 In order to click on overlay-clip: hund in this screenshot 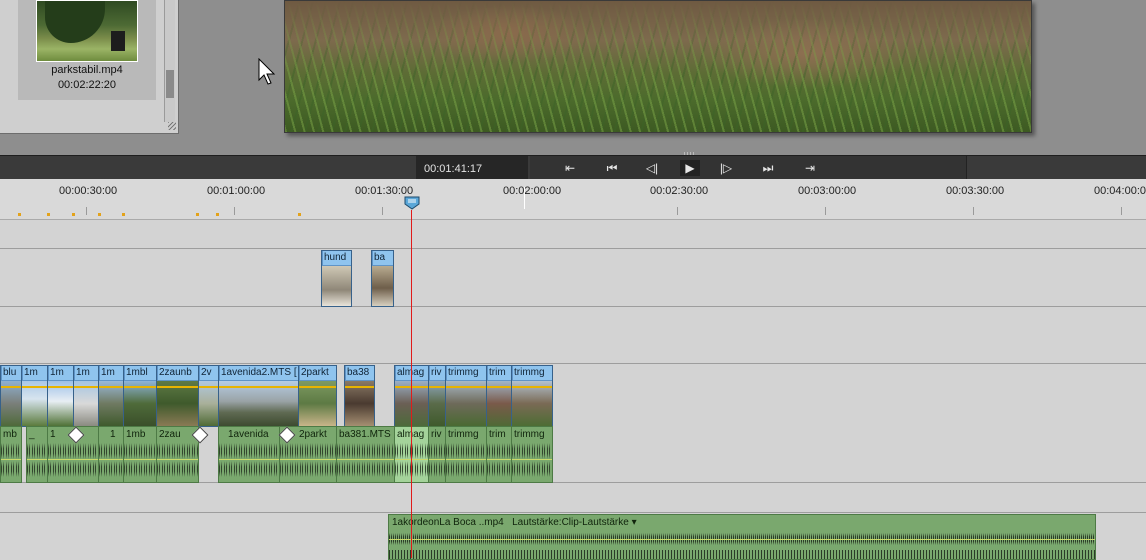, I will do `click(336, 278)`.